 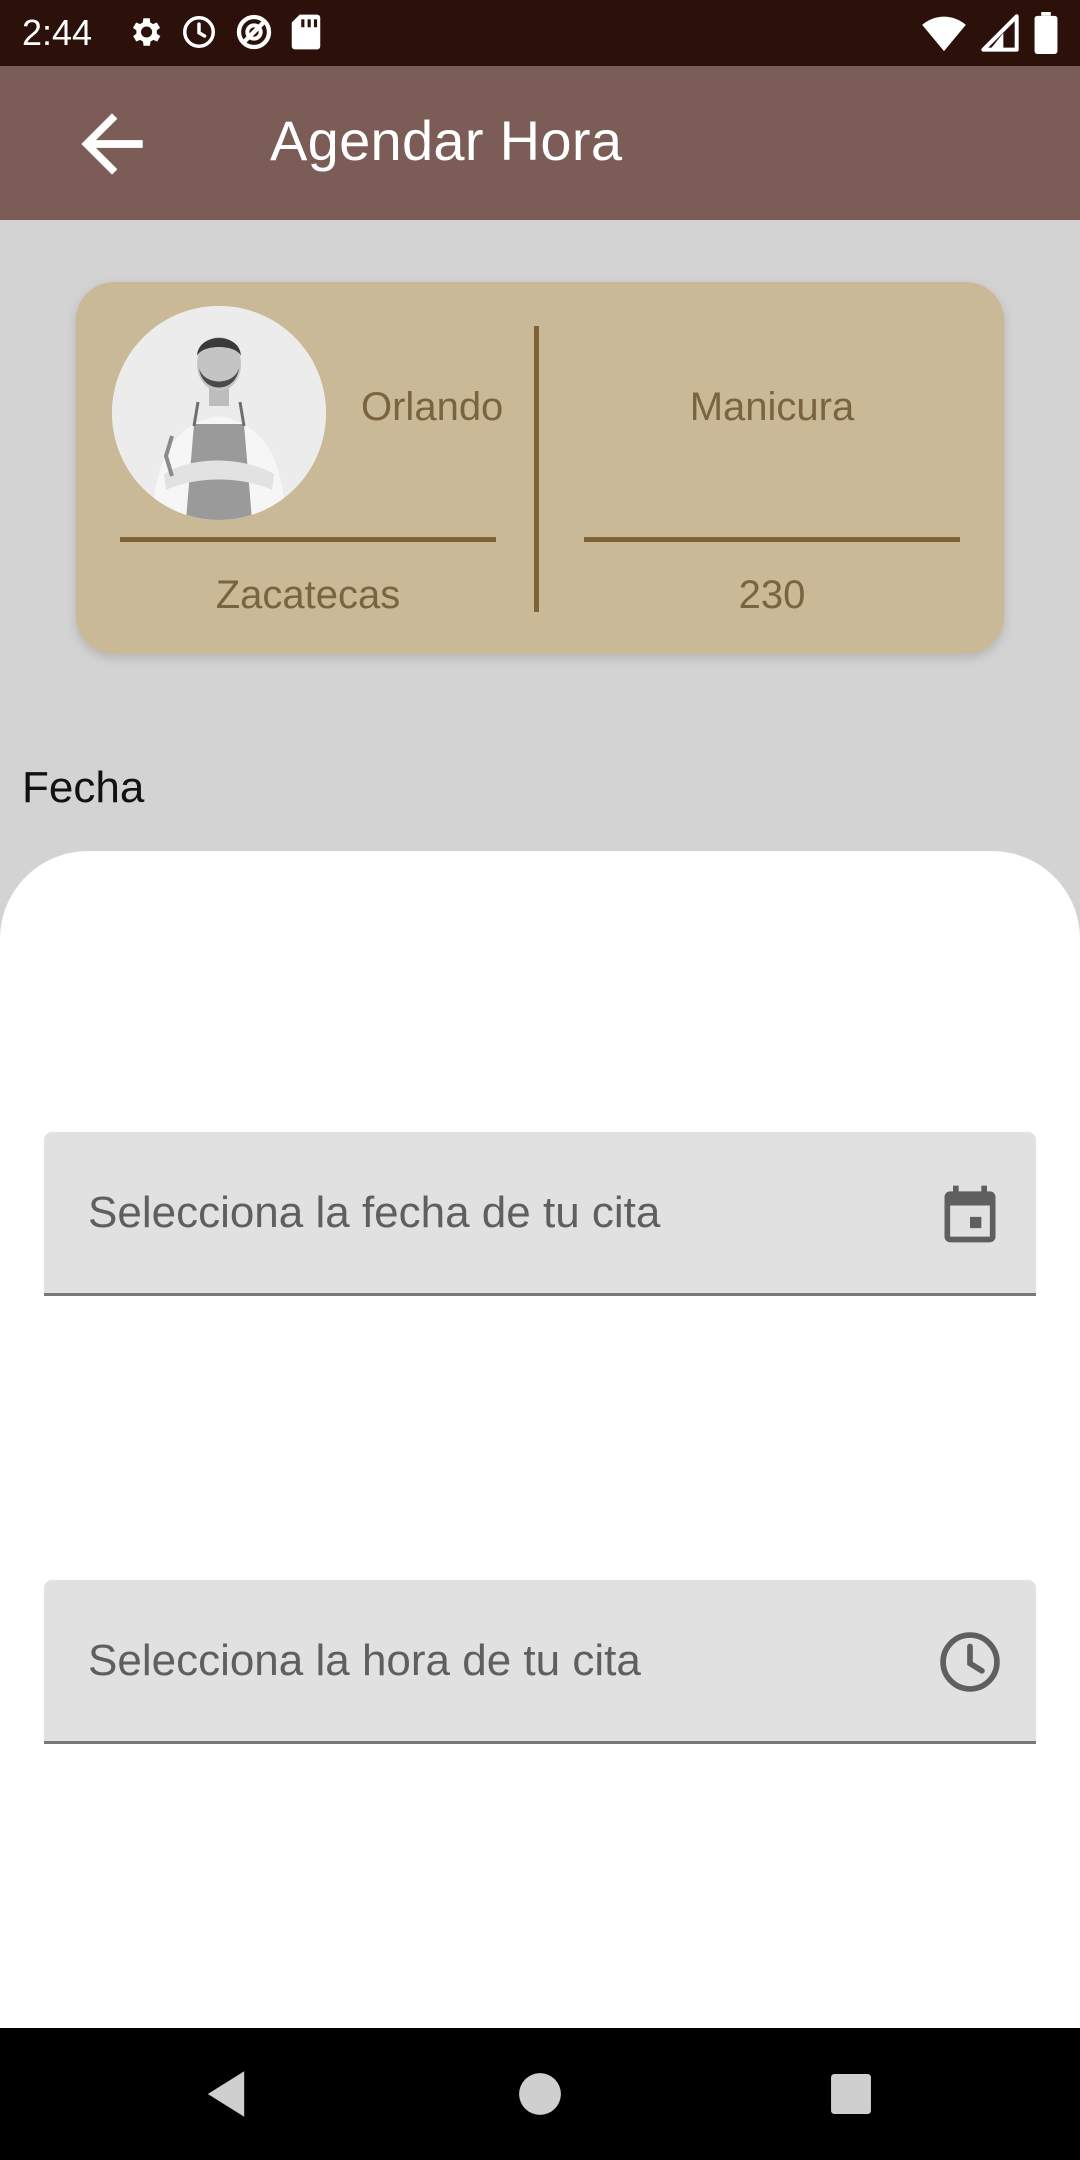 What do you see at coordinates (970, 1214) in the screenshot?
I see `calendar-icon` at bounding box center [970, 1214].